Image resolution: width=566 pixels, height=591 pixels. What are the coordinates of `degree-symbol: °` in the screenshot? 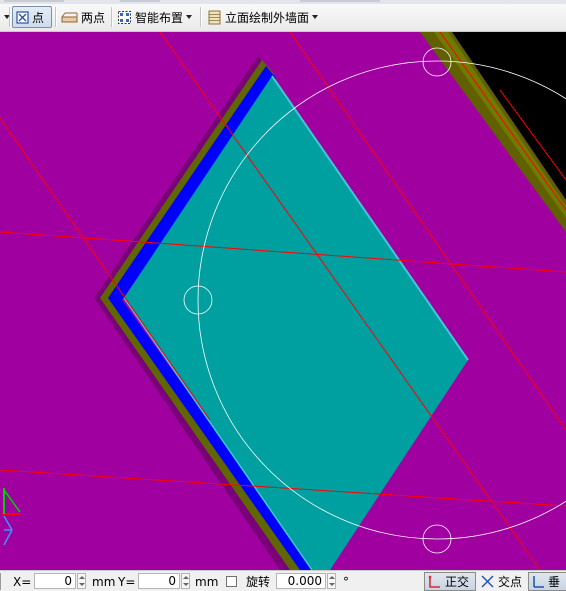 It's located at (346, 581).